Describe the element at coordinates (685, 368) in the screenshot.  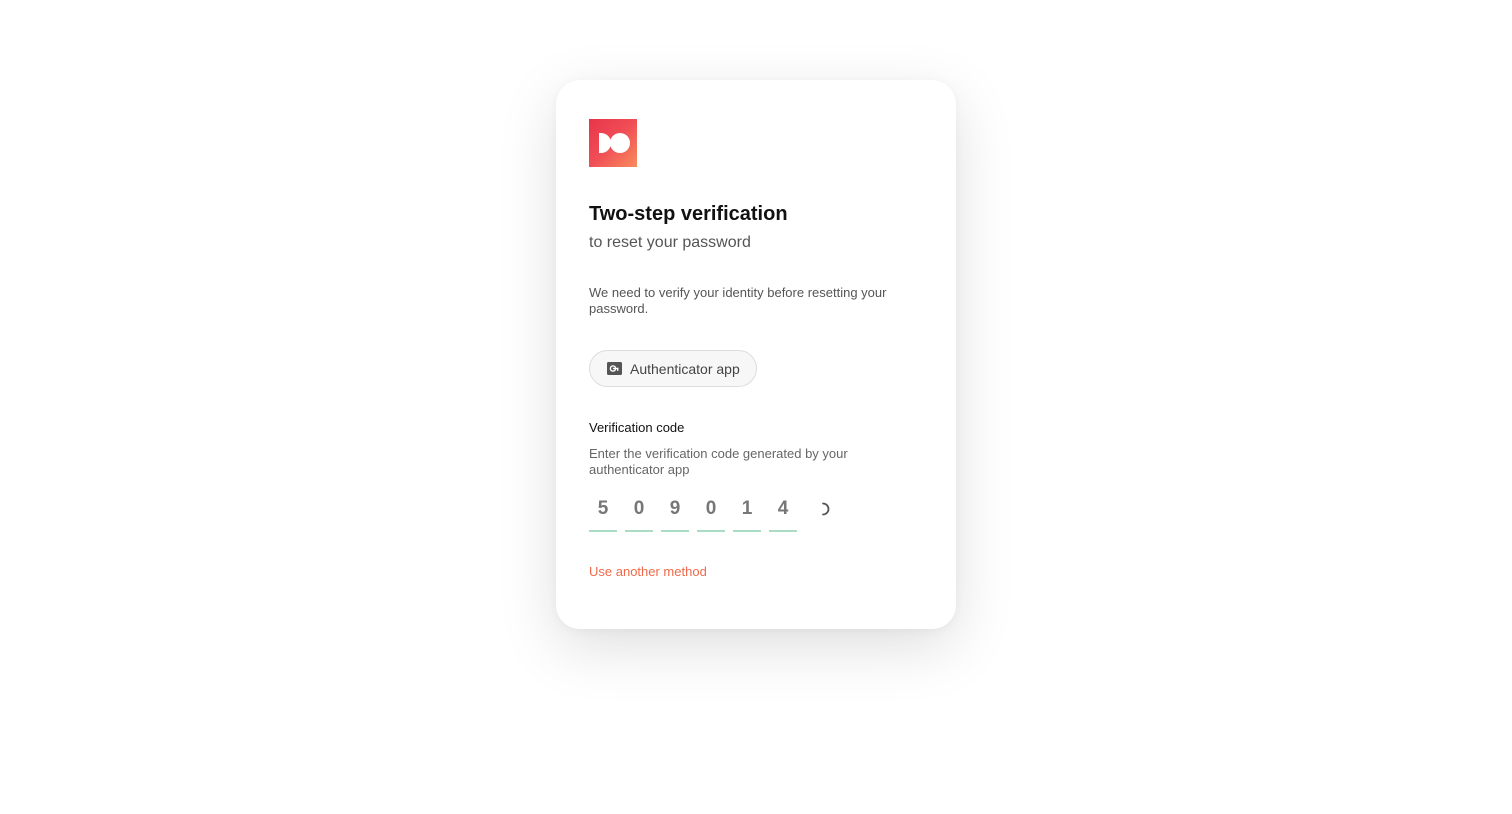
I see `authenticator-app-label: Authenticator app` at that location.